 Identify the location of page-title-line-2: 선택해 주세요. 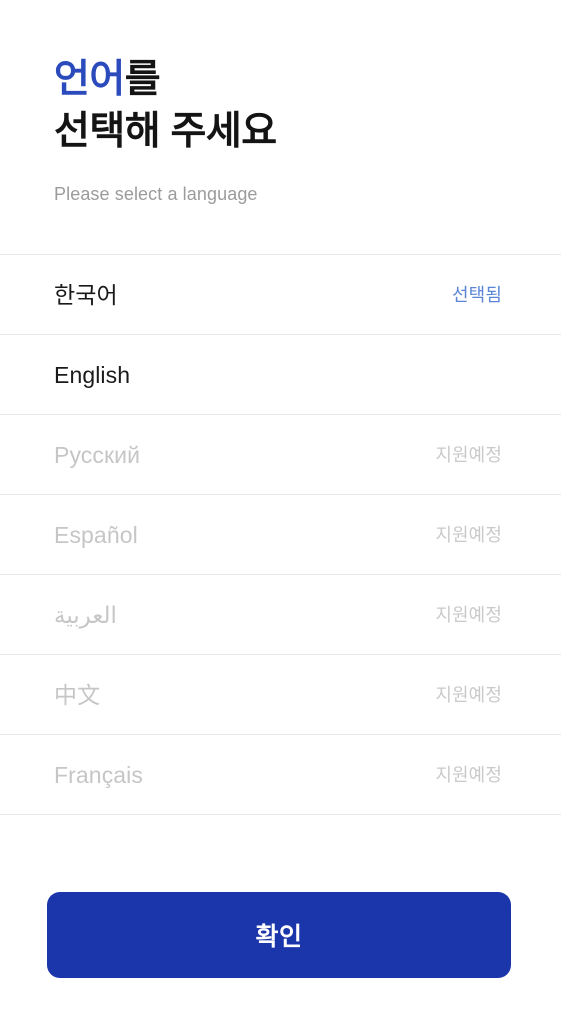
(165, 131).